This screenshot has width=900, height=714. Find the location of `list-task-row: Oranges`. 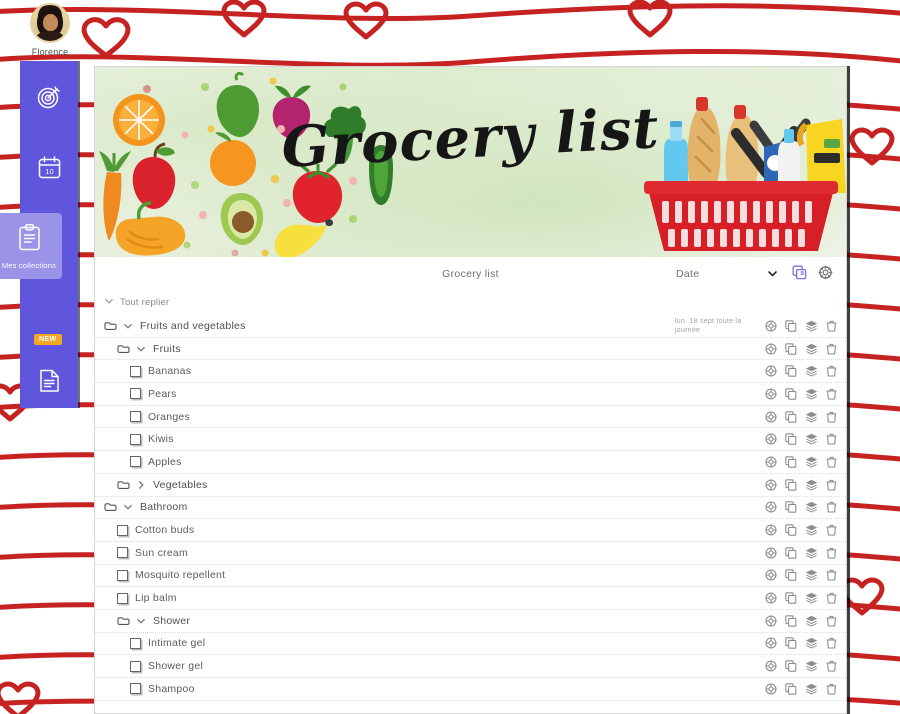

list-task-row: Oranges is located at coordinates (470, 417).